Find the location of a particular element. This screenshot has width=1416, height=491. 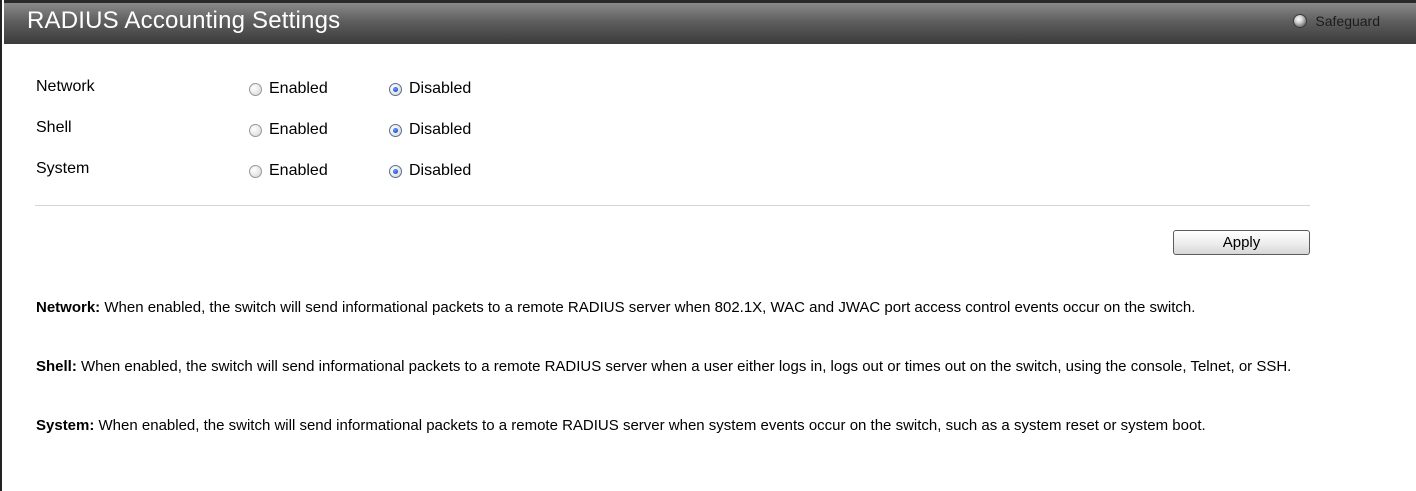

system-disabled-radio is located at coordinates (395, 171).